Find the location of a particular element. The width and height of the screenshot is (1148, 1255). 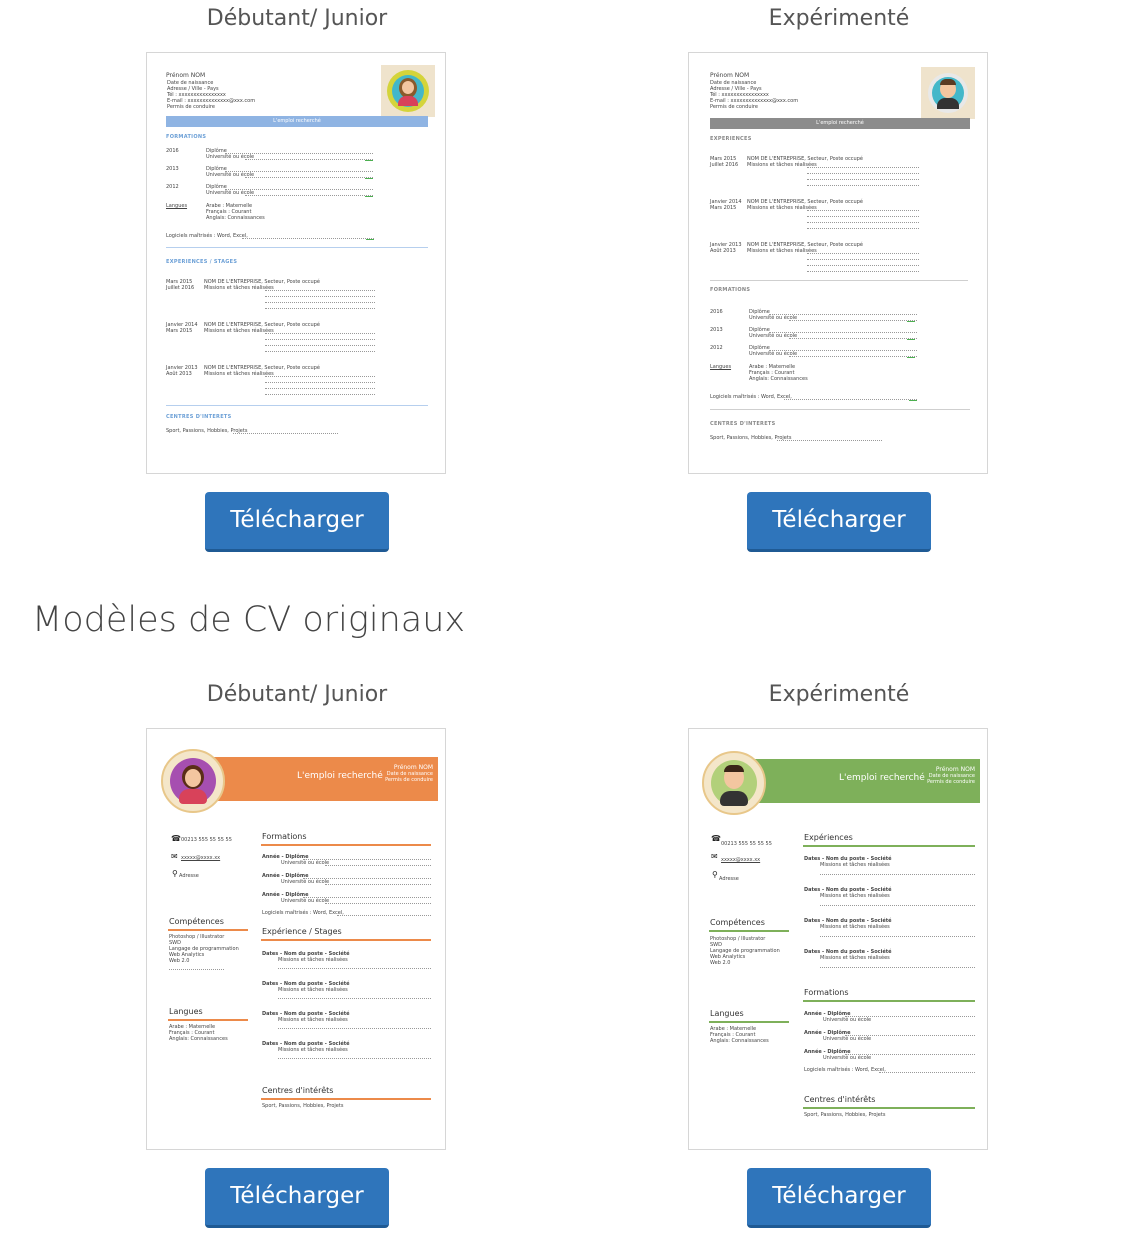

experiences-underline is located at coordinates (889, 846).